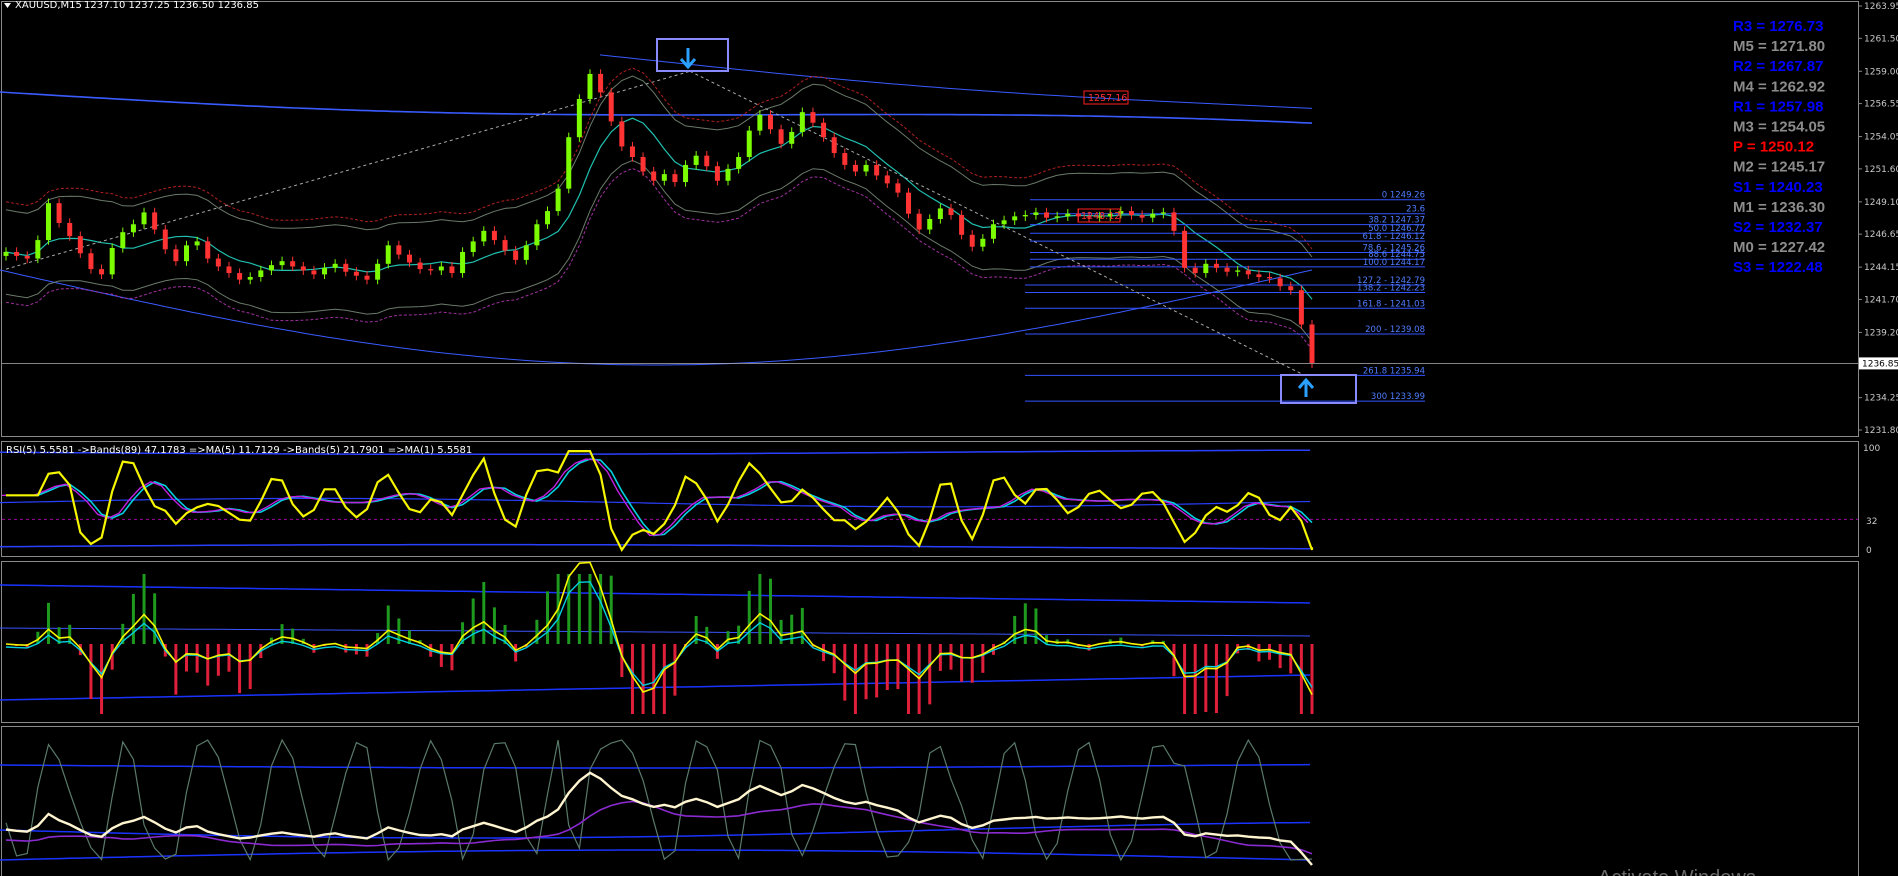 The image size is (1898, 876). I want to click on hist-upper-band, so click(655, 594).